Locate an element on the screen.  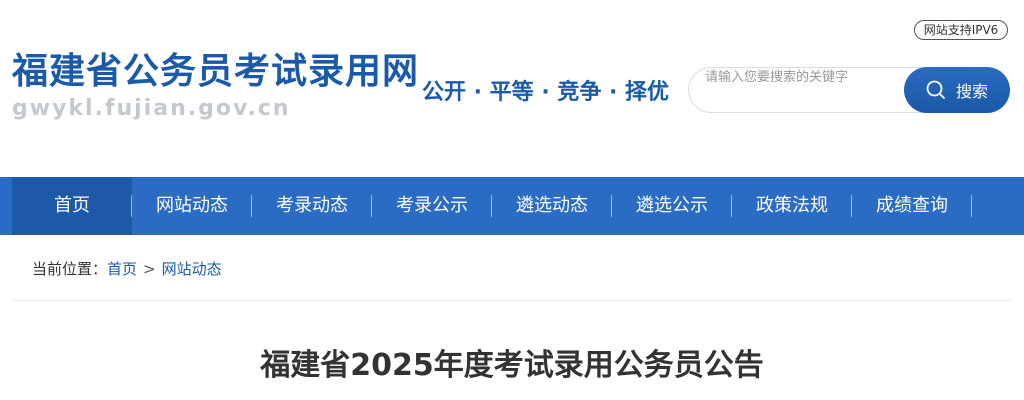
breadcrumb: 当前位置： 首页 > 网站动态 is located at coordinates (127, 268).